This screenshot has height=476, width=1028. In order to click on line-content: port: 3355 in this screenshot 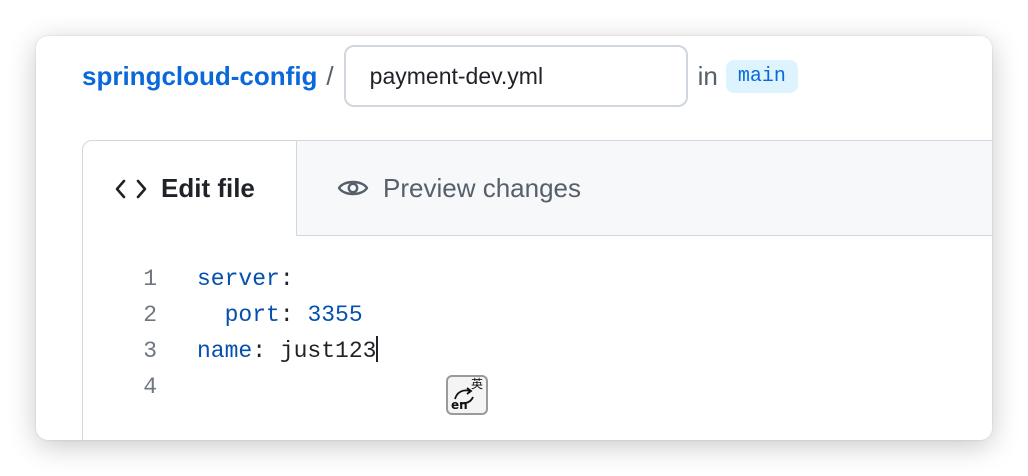, I will do `click(280, 315)`.